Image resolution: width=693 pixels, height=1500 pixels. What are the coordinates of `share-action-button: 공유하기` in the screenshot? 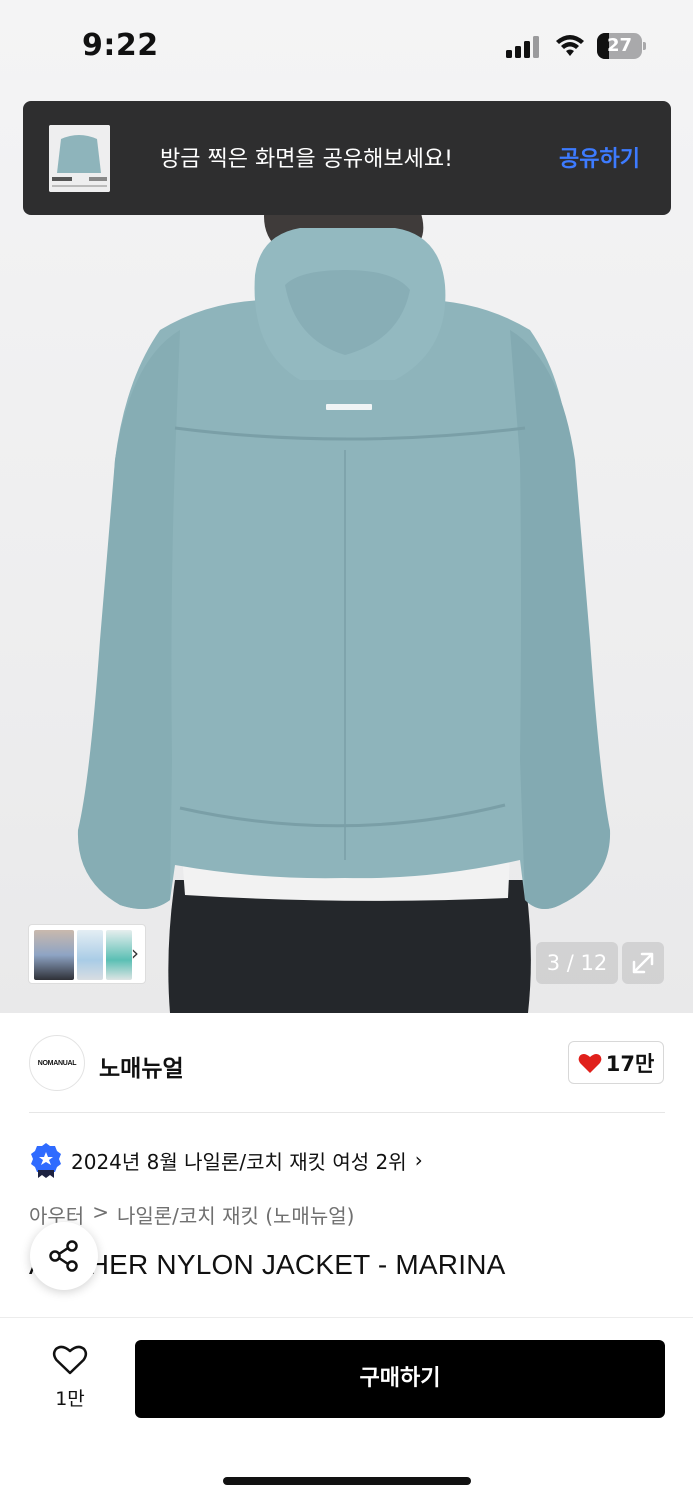 It's located at (599, 157).